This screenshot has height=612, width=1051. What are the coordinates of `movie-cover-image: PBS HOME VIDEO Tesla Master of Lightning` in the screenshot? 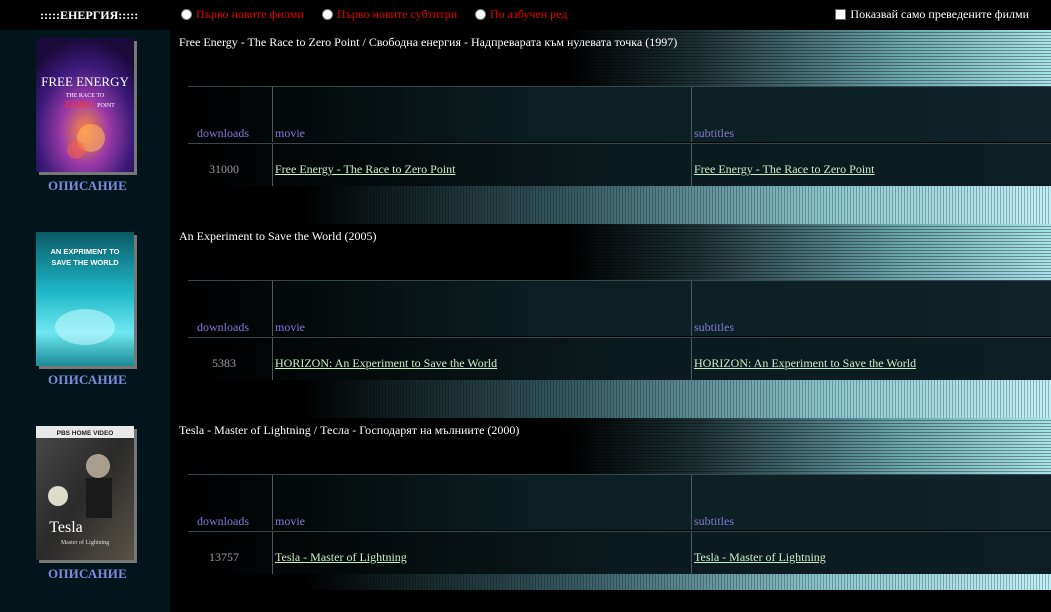 It's located at (85, 493).